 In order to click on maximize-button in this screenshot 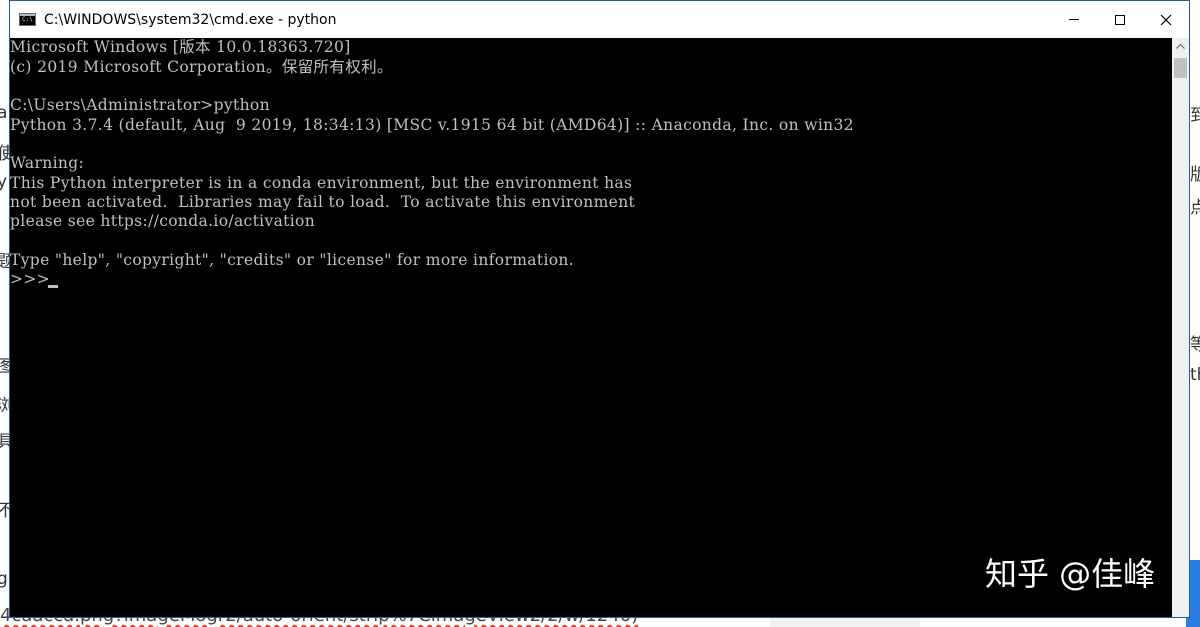, I will do `click(1120, 19)`.